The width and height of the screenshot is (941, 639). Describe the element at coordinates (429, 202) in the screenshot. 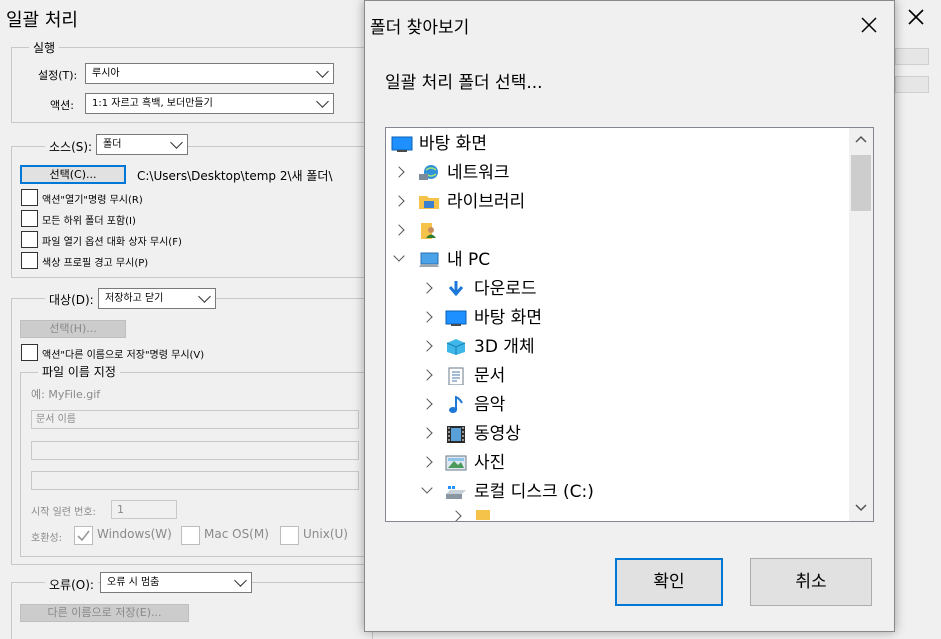

I see `library-icon` at that location.